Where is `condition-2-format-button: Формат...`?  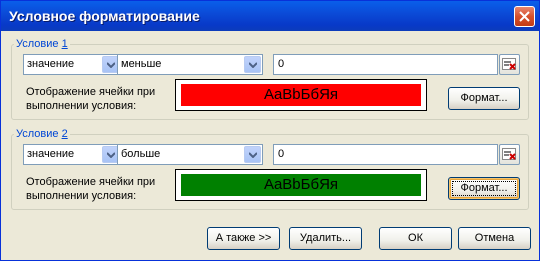 condition-2-format-button: Формат... is located at coordinates (484, 188).